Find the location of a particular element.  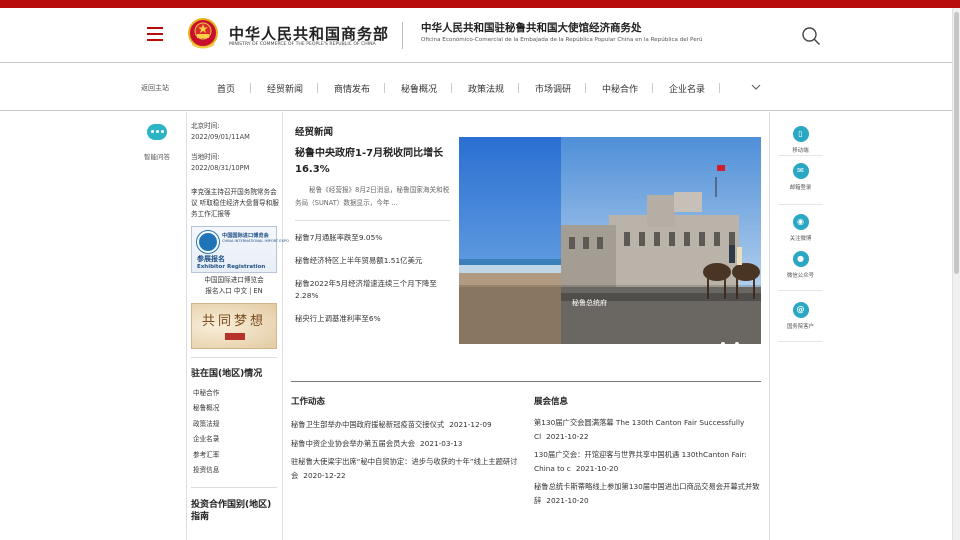

work-news-title: 工作动态 is located at coordinates (308, 401).